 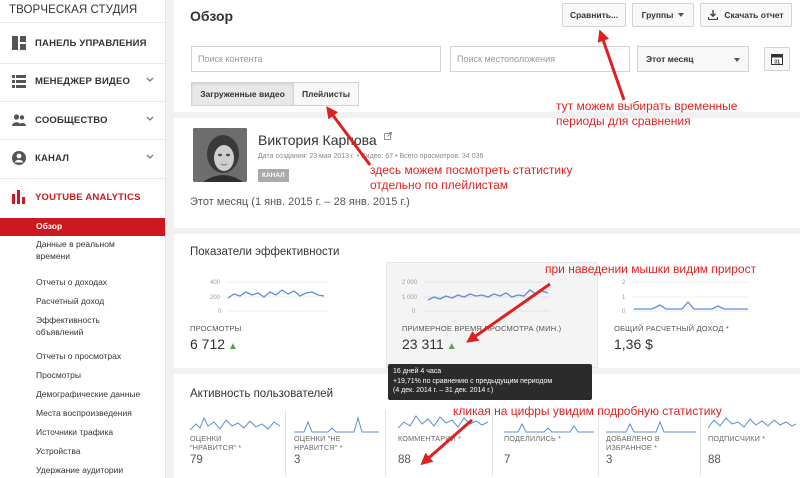 I want to click on calendar-button: 31, so click(x=777, y=59).